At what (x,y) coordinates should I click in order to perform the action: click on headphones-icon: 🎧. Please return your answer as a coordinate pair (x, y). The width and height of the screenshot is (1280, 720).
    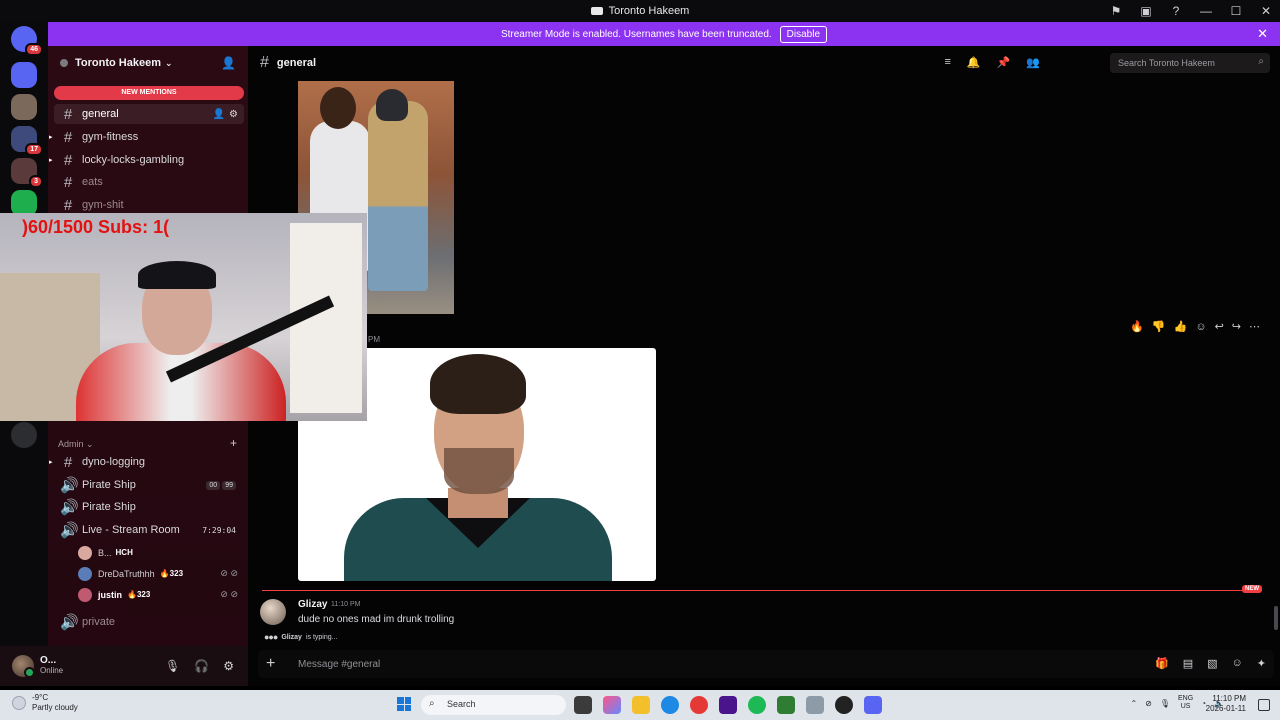
    Looking at the image, I should click on (201, 666).